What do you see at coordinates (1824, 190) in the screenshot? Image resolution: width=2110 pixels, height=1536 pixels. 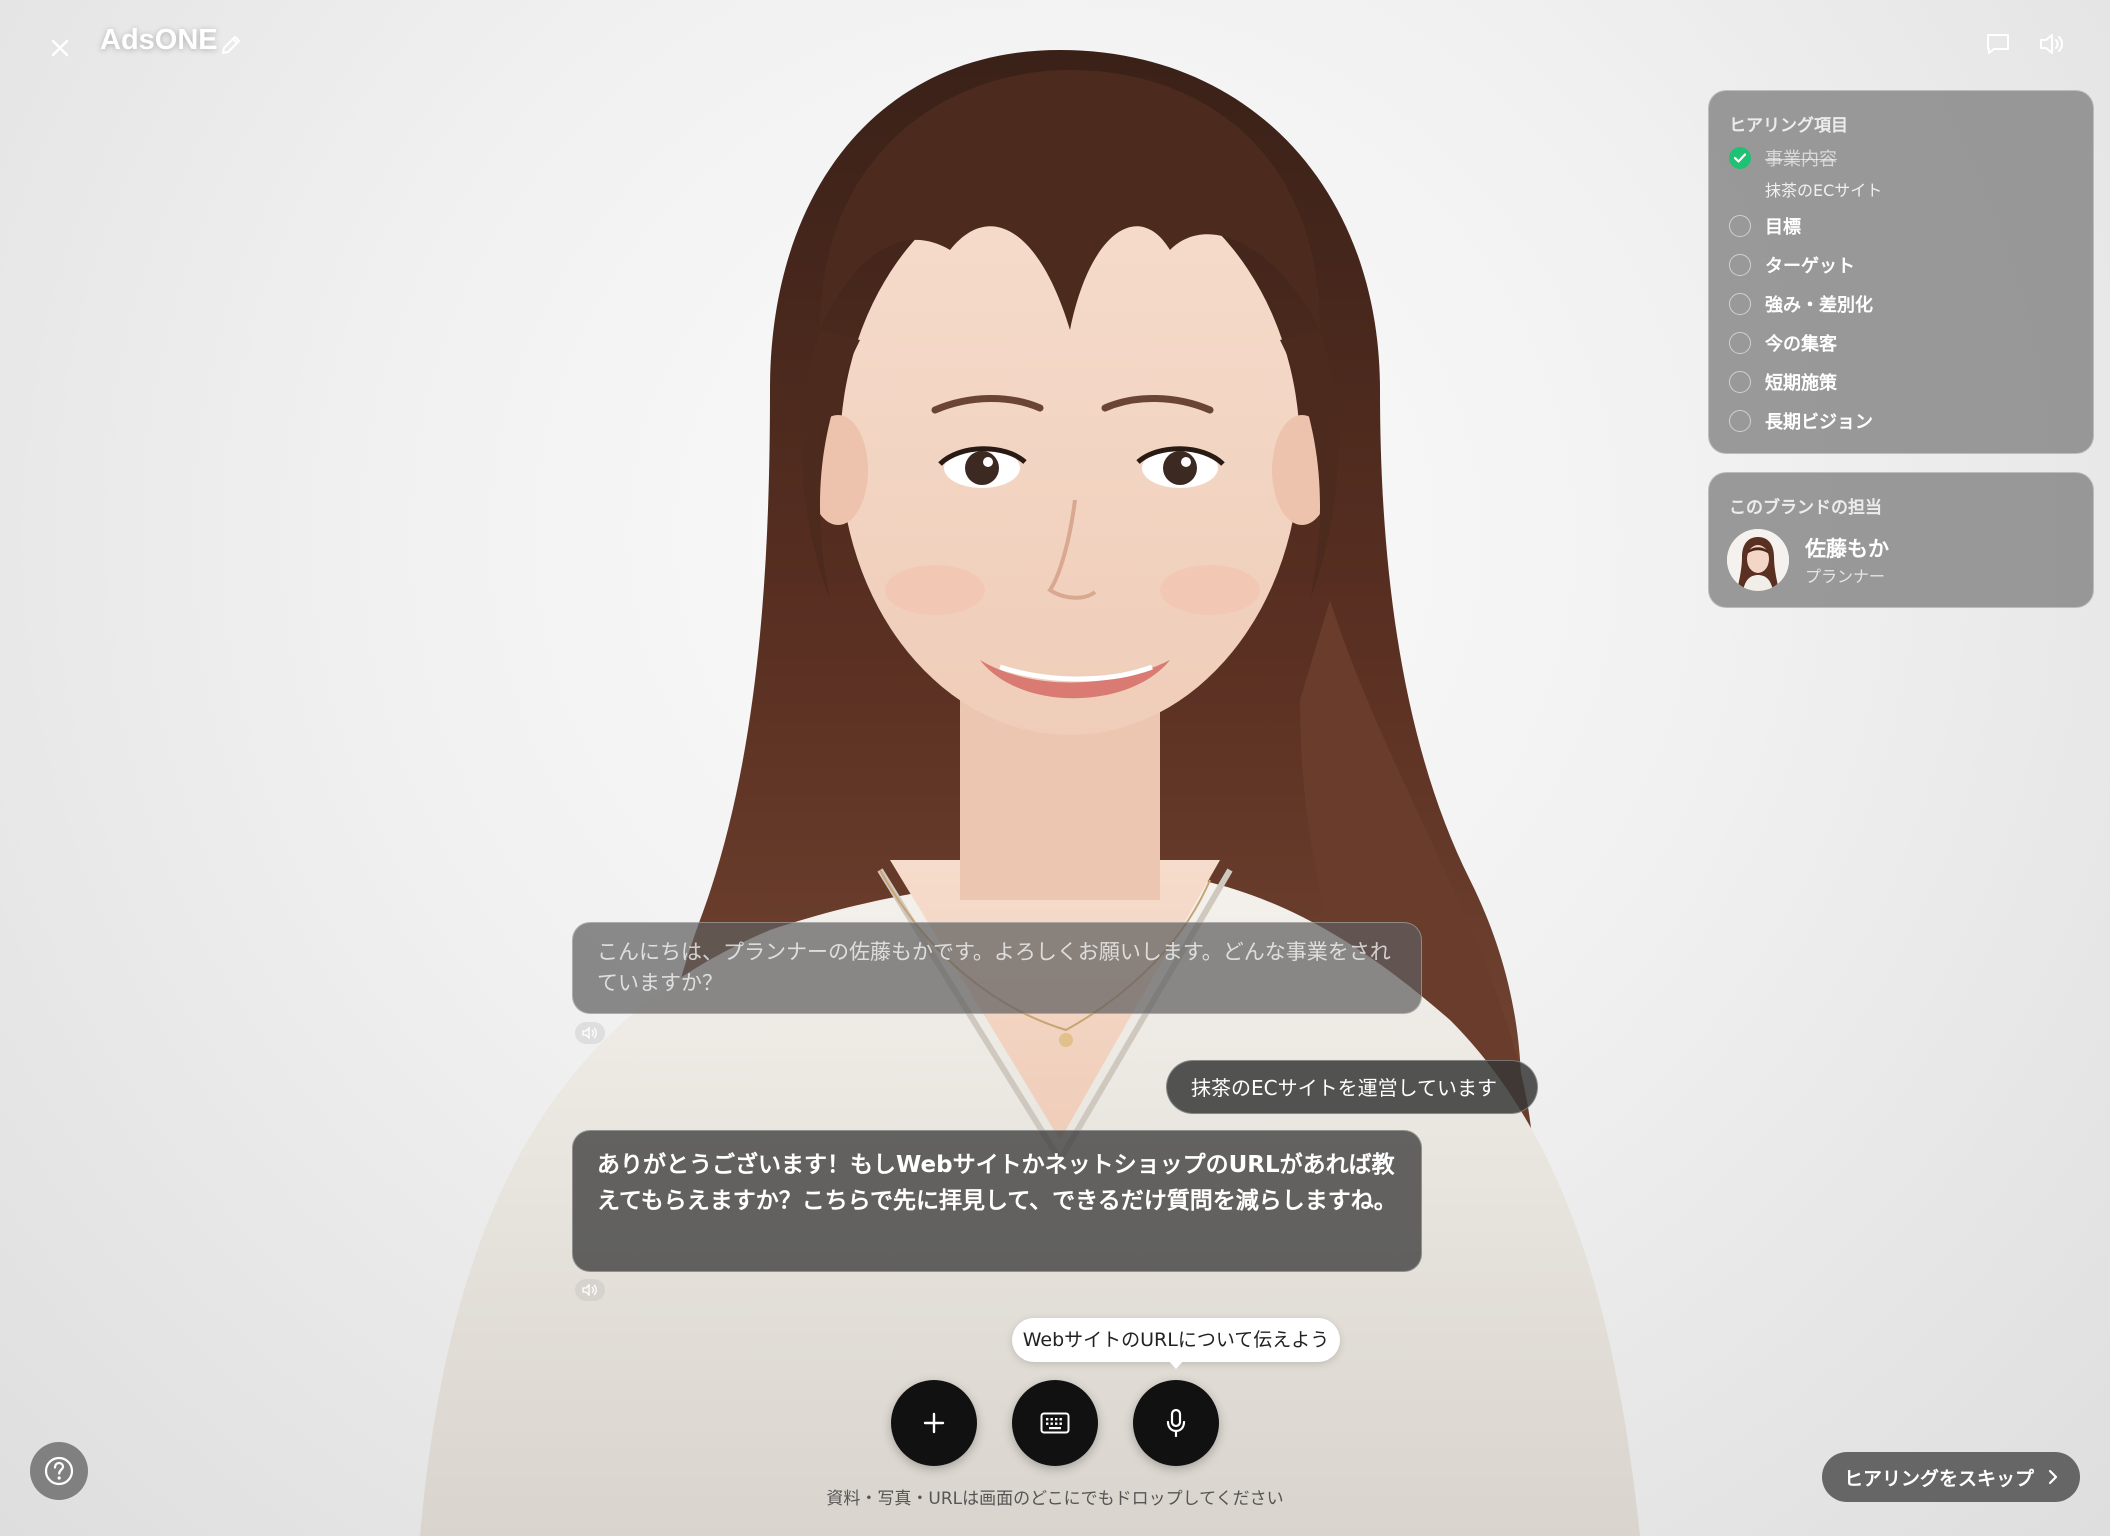 I see `checklist-answer: 抹茶のECサイト` at bounding box center [1824, 190].